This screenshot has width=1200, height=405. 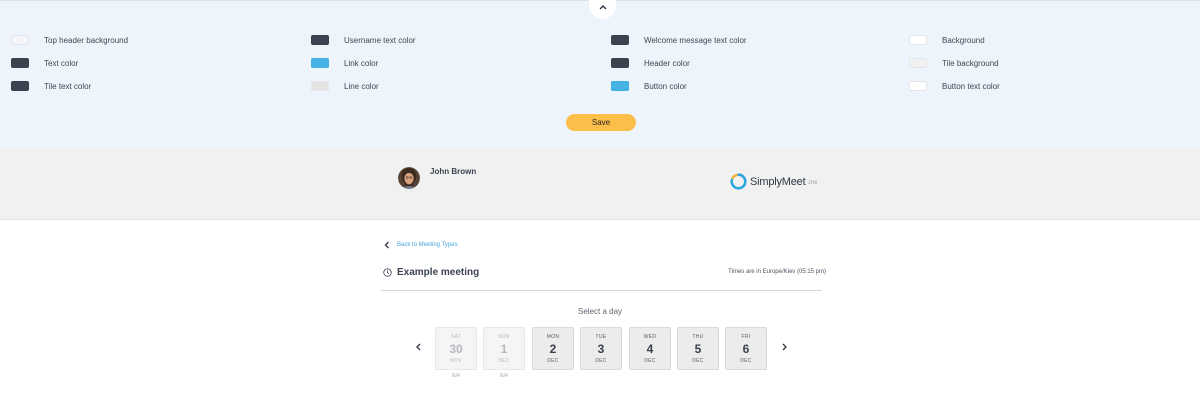 I want to click on chevron-up-icon, so click(x=602, y=7).